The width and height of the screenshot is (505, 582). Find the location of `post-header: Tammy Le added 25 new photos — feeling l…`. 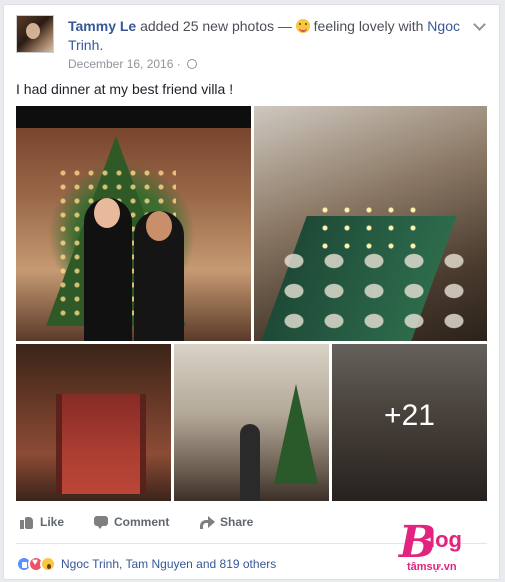

post-header: Tammy Le added 25 new photos — feeling l… is located at coordinates (251, 44).